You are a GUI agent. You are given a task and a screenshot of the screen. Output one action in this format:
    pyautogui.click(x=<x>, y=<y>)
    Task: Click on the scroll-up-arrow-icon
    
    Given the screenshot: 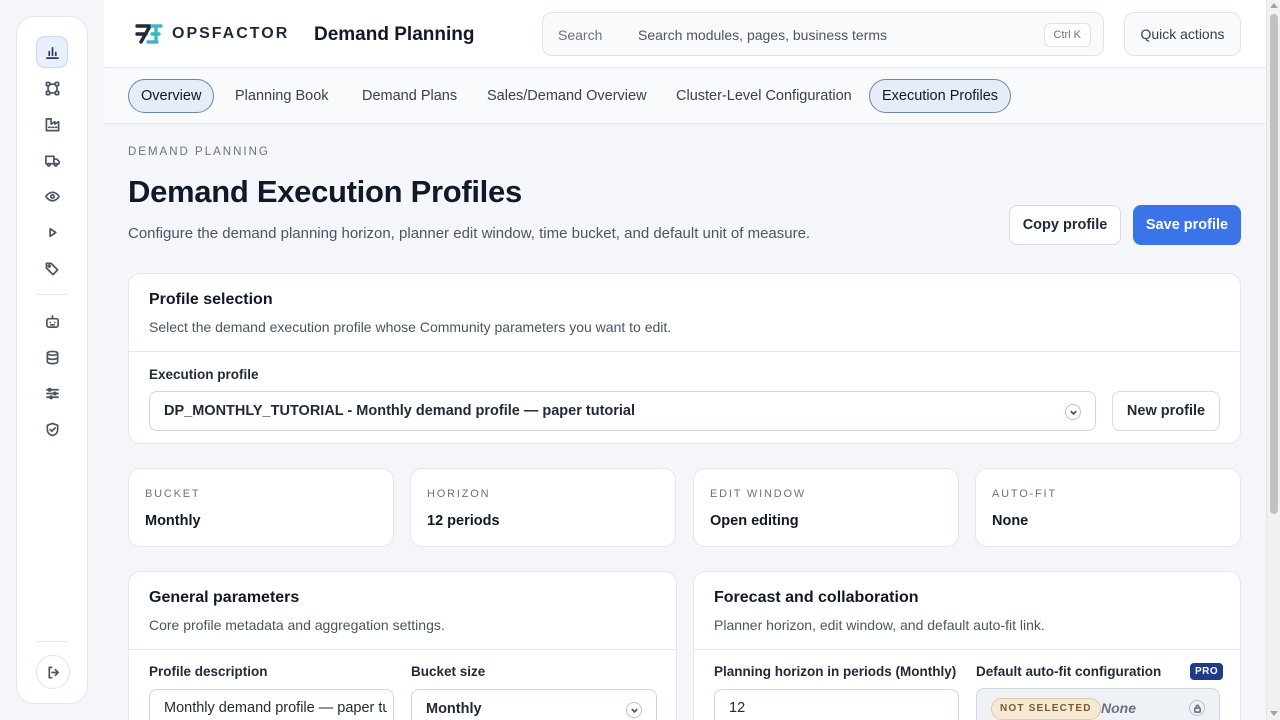 What is the action you would take?
    pyautogui.click(x=1274, y=5)
    